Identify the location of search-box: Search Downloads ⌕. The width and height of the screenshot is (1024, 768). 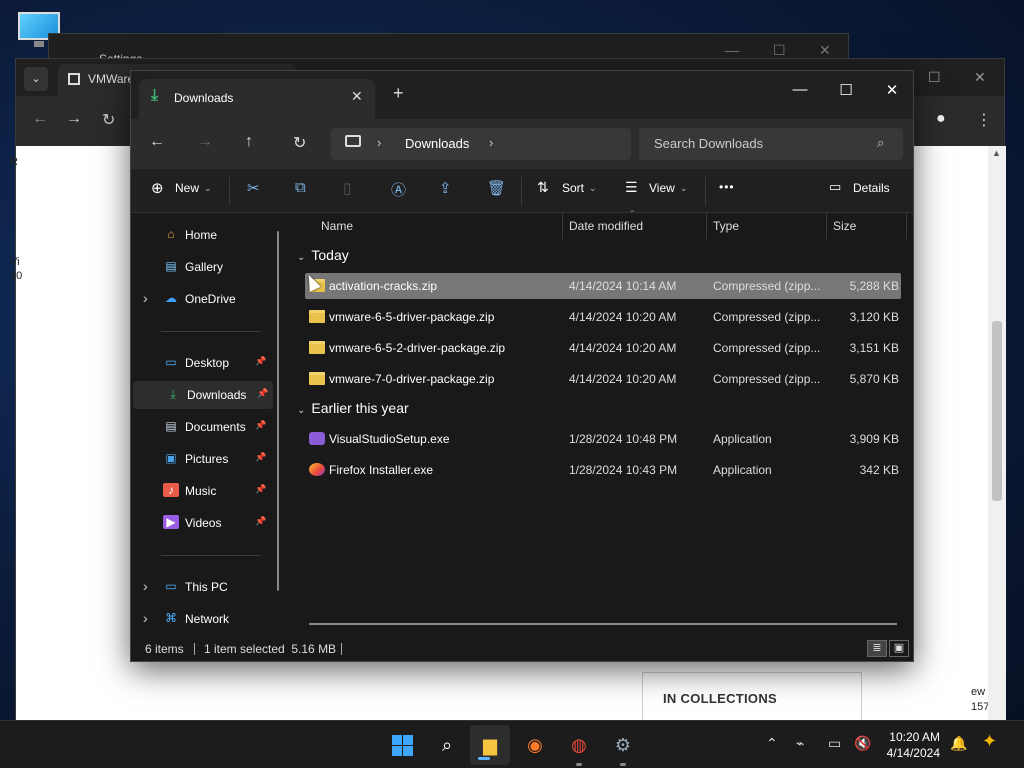
(771, 144).